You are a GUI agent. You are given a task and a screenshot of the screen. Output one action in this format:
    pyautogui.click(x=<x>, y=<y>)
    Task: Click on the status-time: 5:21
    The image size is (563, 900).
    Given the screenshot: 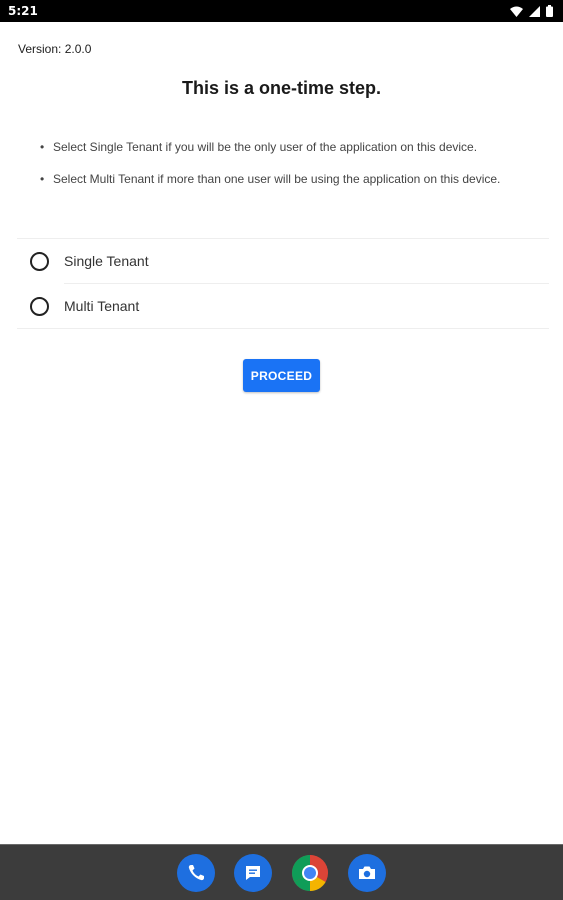 What is the action you would take?
    pyautogui.click(x=23, y=11)
    